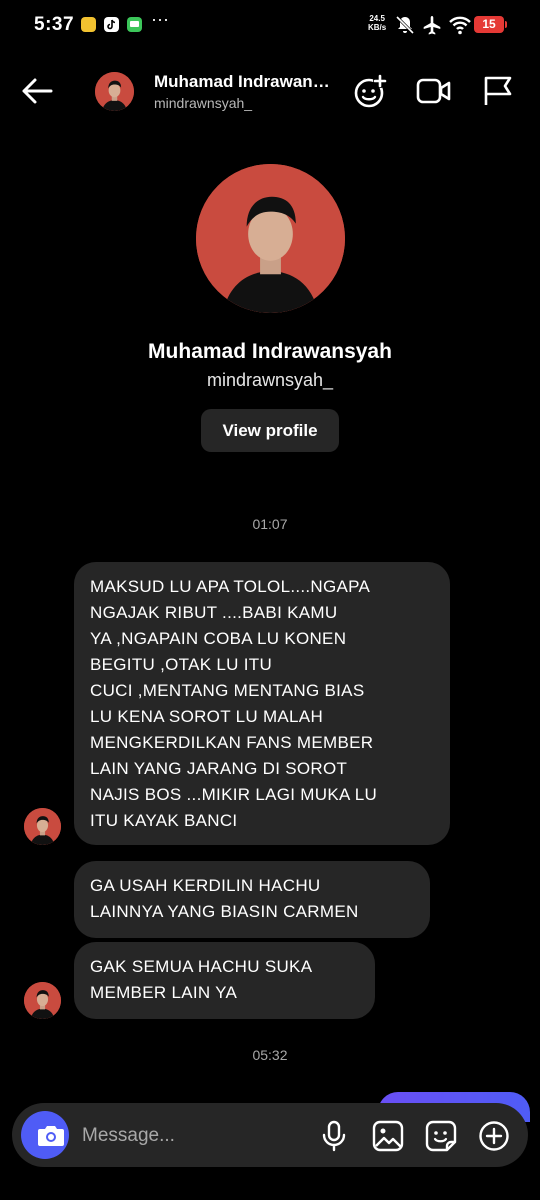  I want to click on gallery-icon, so click(388, 1136).